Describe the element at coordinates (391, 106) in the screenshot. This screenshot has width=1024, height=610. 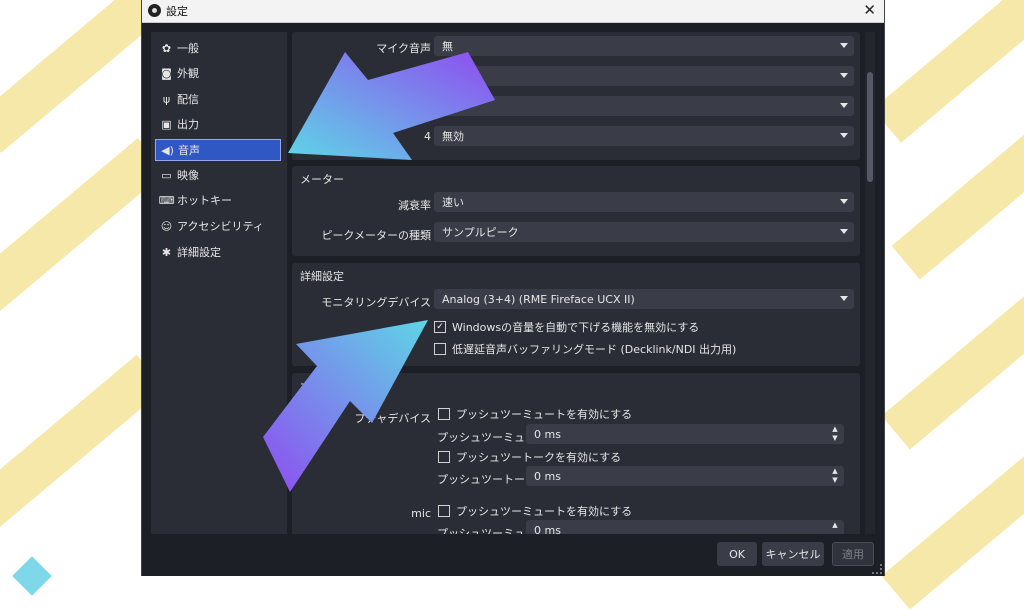
I see `highlight-arrow-to-audio` at that location.